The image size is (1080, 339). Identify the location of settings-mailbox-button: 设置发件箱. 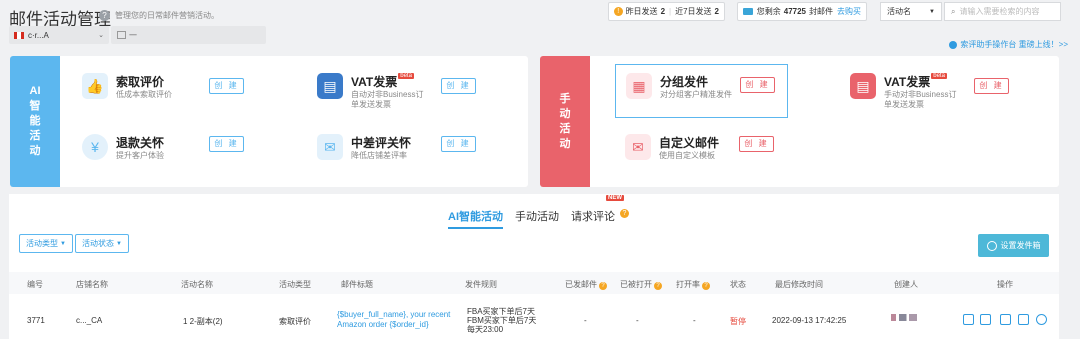
(1013, 245).